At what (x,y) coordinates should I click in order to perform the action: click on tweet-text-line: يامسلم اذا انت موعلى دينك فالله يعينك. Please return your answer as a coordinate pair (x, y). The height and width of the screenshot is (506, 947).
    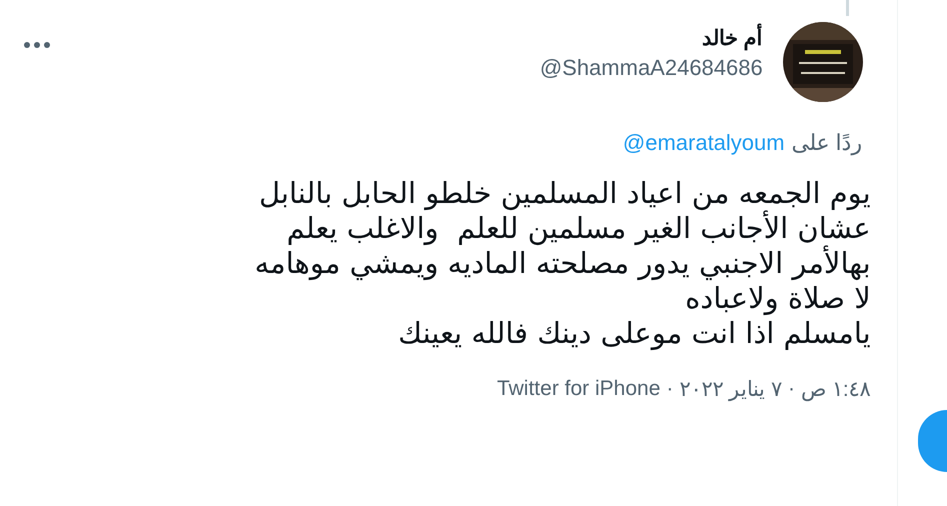
    Looking at the image, I should click on (634, 333).